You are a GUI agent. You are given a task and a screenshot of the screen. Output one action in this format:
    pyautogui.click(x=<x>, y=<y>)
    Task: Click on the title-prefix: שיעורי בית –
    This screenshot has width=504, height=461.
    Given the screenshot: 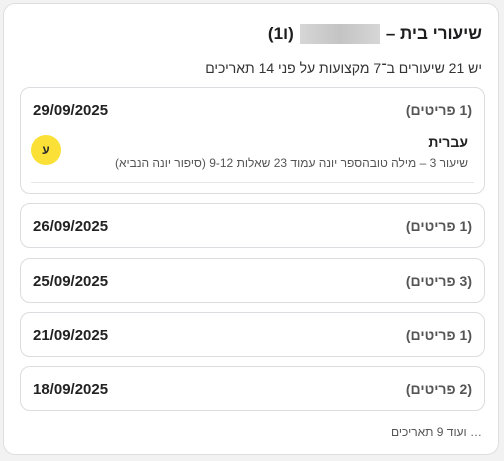 What is the action you would take?
    pyautogui.click(x=433, y=33)
    